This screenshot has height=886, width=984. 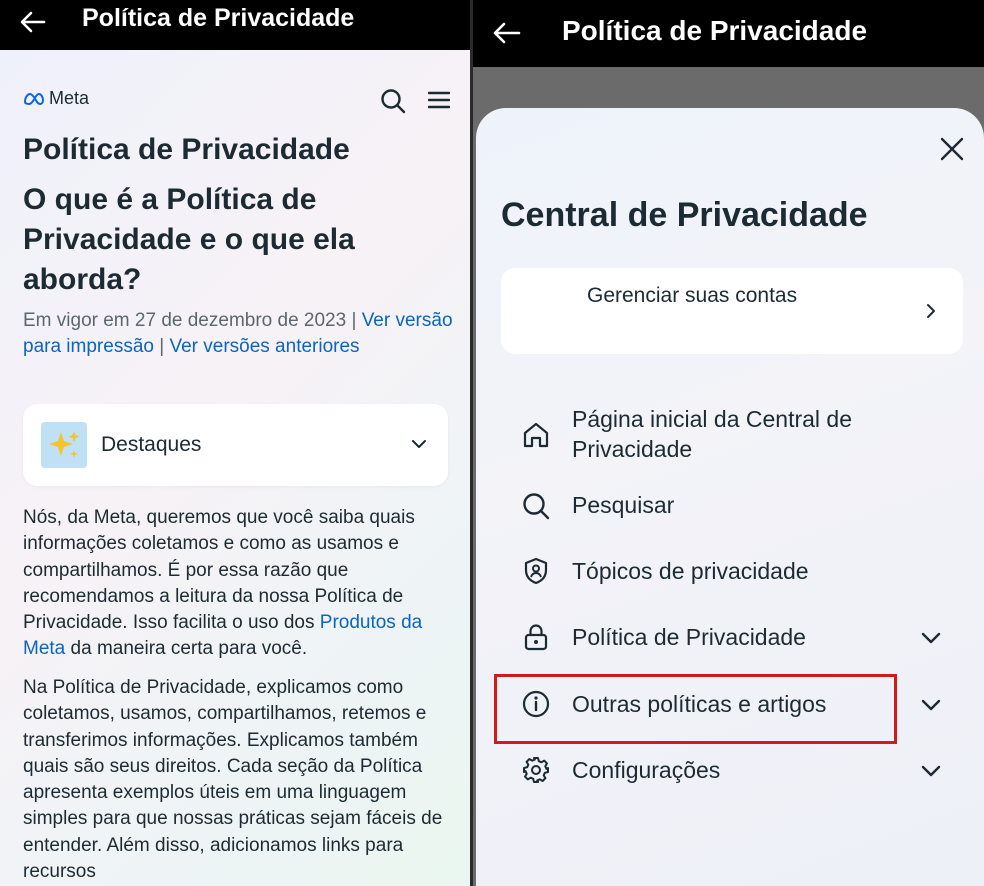 I want to click on nav-label: Página inicial da Central de Privacidade, so click(x=712, y=434).